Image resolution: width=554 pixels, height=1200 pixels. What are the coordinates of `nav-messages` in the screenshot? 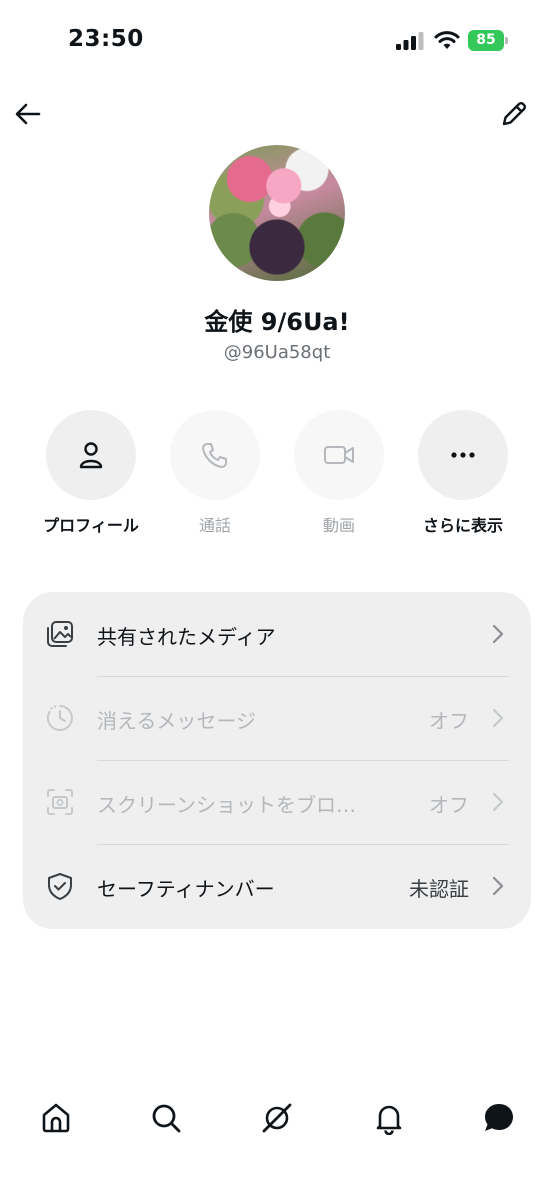 It's located at (499, 1118).